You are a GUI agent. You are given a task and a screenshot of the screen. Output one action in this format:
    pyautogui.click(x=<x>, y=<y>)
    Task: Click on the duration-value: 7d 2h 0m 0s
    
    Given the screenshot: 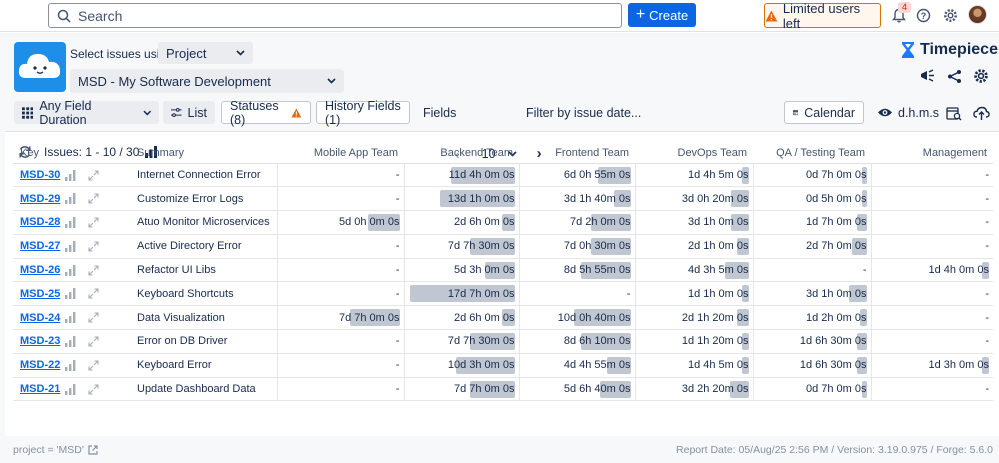 What is the action you would take?
    pyautogui.click(x=600, y=222)
    